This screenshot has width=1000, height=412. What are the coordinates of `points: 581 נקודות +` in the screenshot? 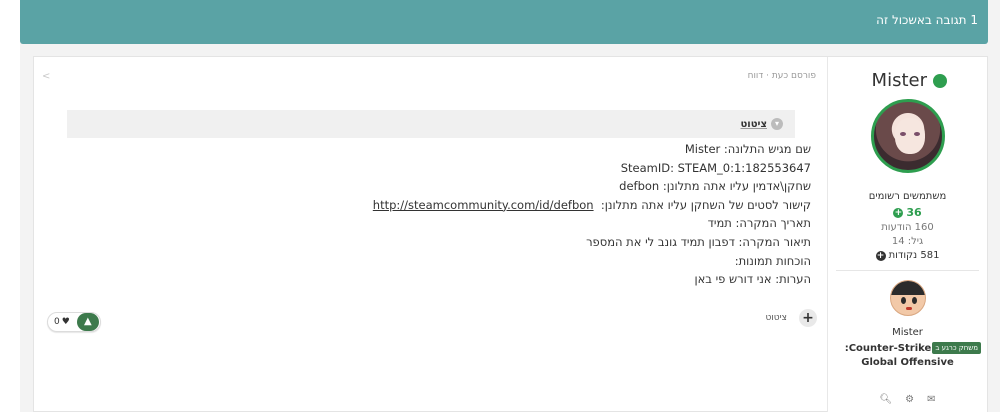 It's located at (907, 255).